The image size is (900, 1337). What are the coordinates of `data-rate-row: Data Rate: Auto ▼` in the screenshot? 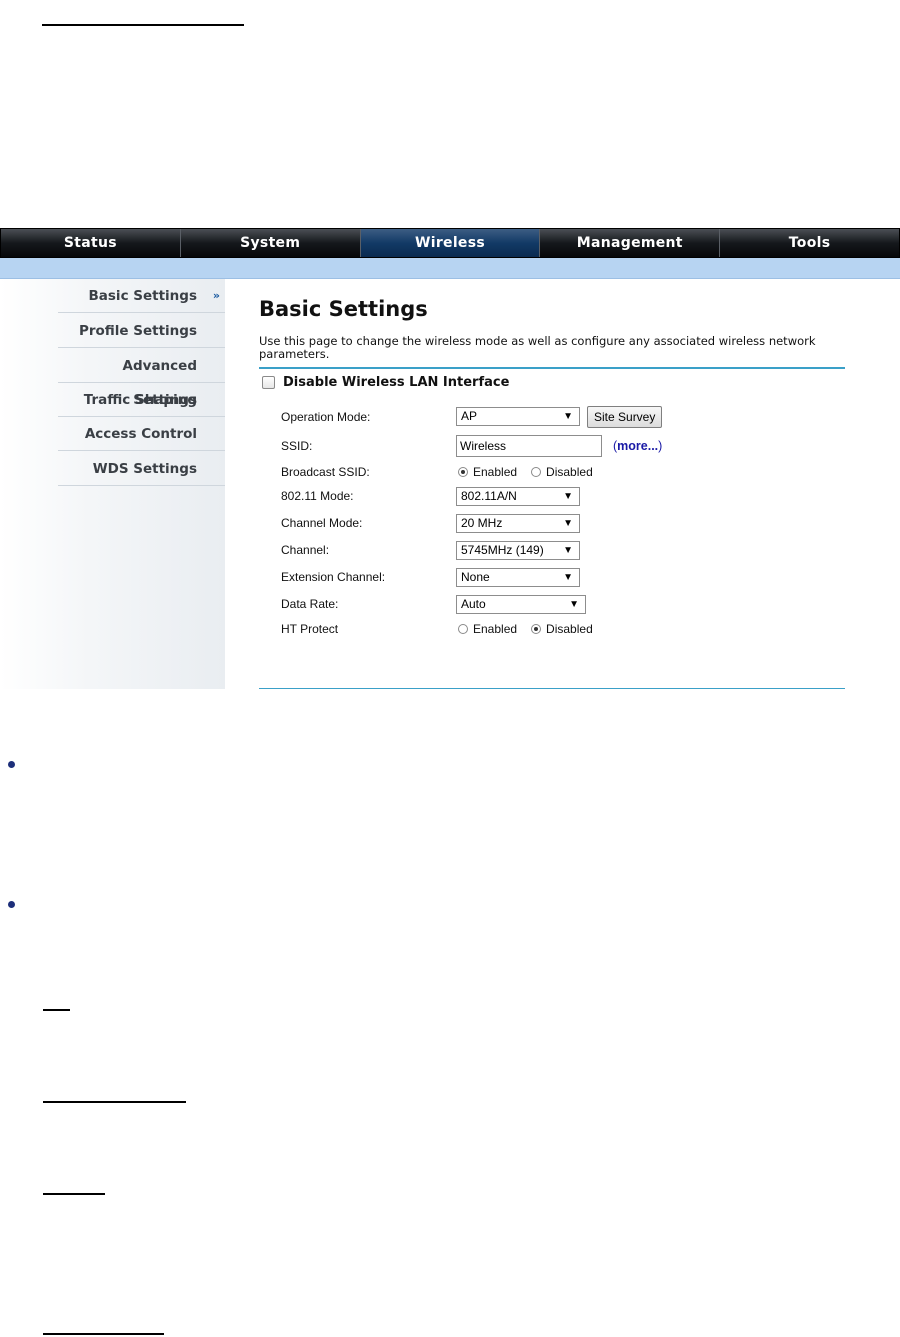 It's located at (561, 604).